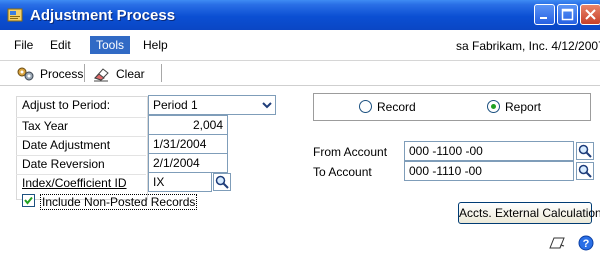 The width and height of the screenshot is (600, 257). I want to click on report-label: Report, so click(523, 107).